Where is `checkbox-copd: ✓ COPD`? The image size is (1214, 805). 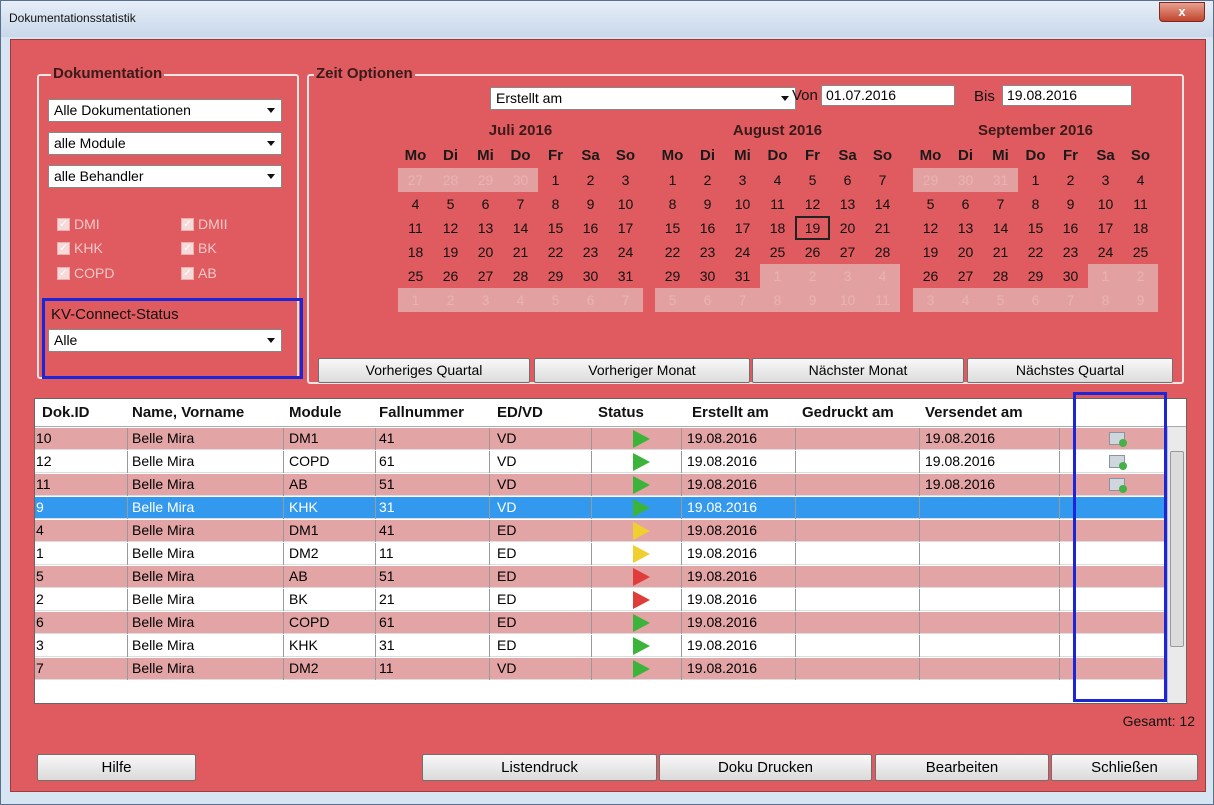
checkbox-copd: ✓ COPD is located at coordinates (85, 273).